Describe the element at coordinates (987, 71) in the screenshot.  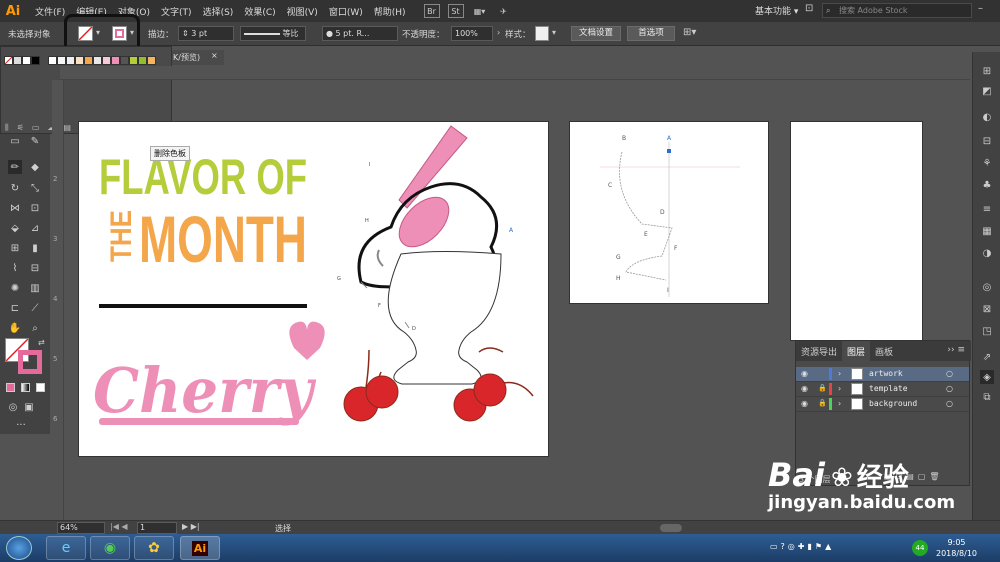
I see `artboards-panel-icon: ⊞` at that location.